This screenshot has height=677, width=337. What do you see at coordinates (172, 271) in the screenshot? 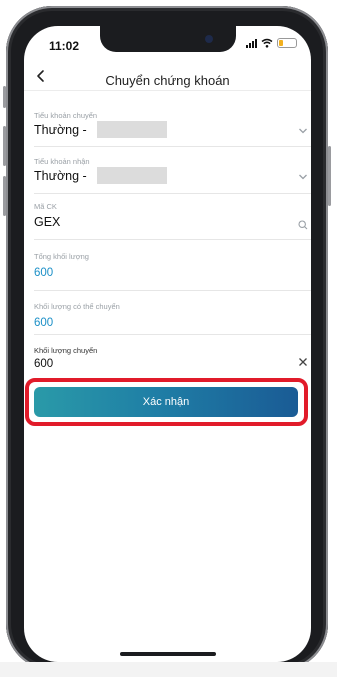
I see `total-volume-field: Tổng khối lượng 600` at bounding box center [172, 271].